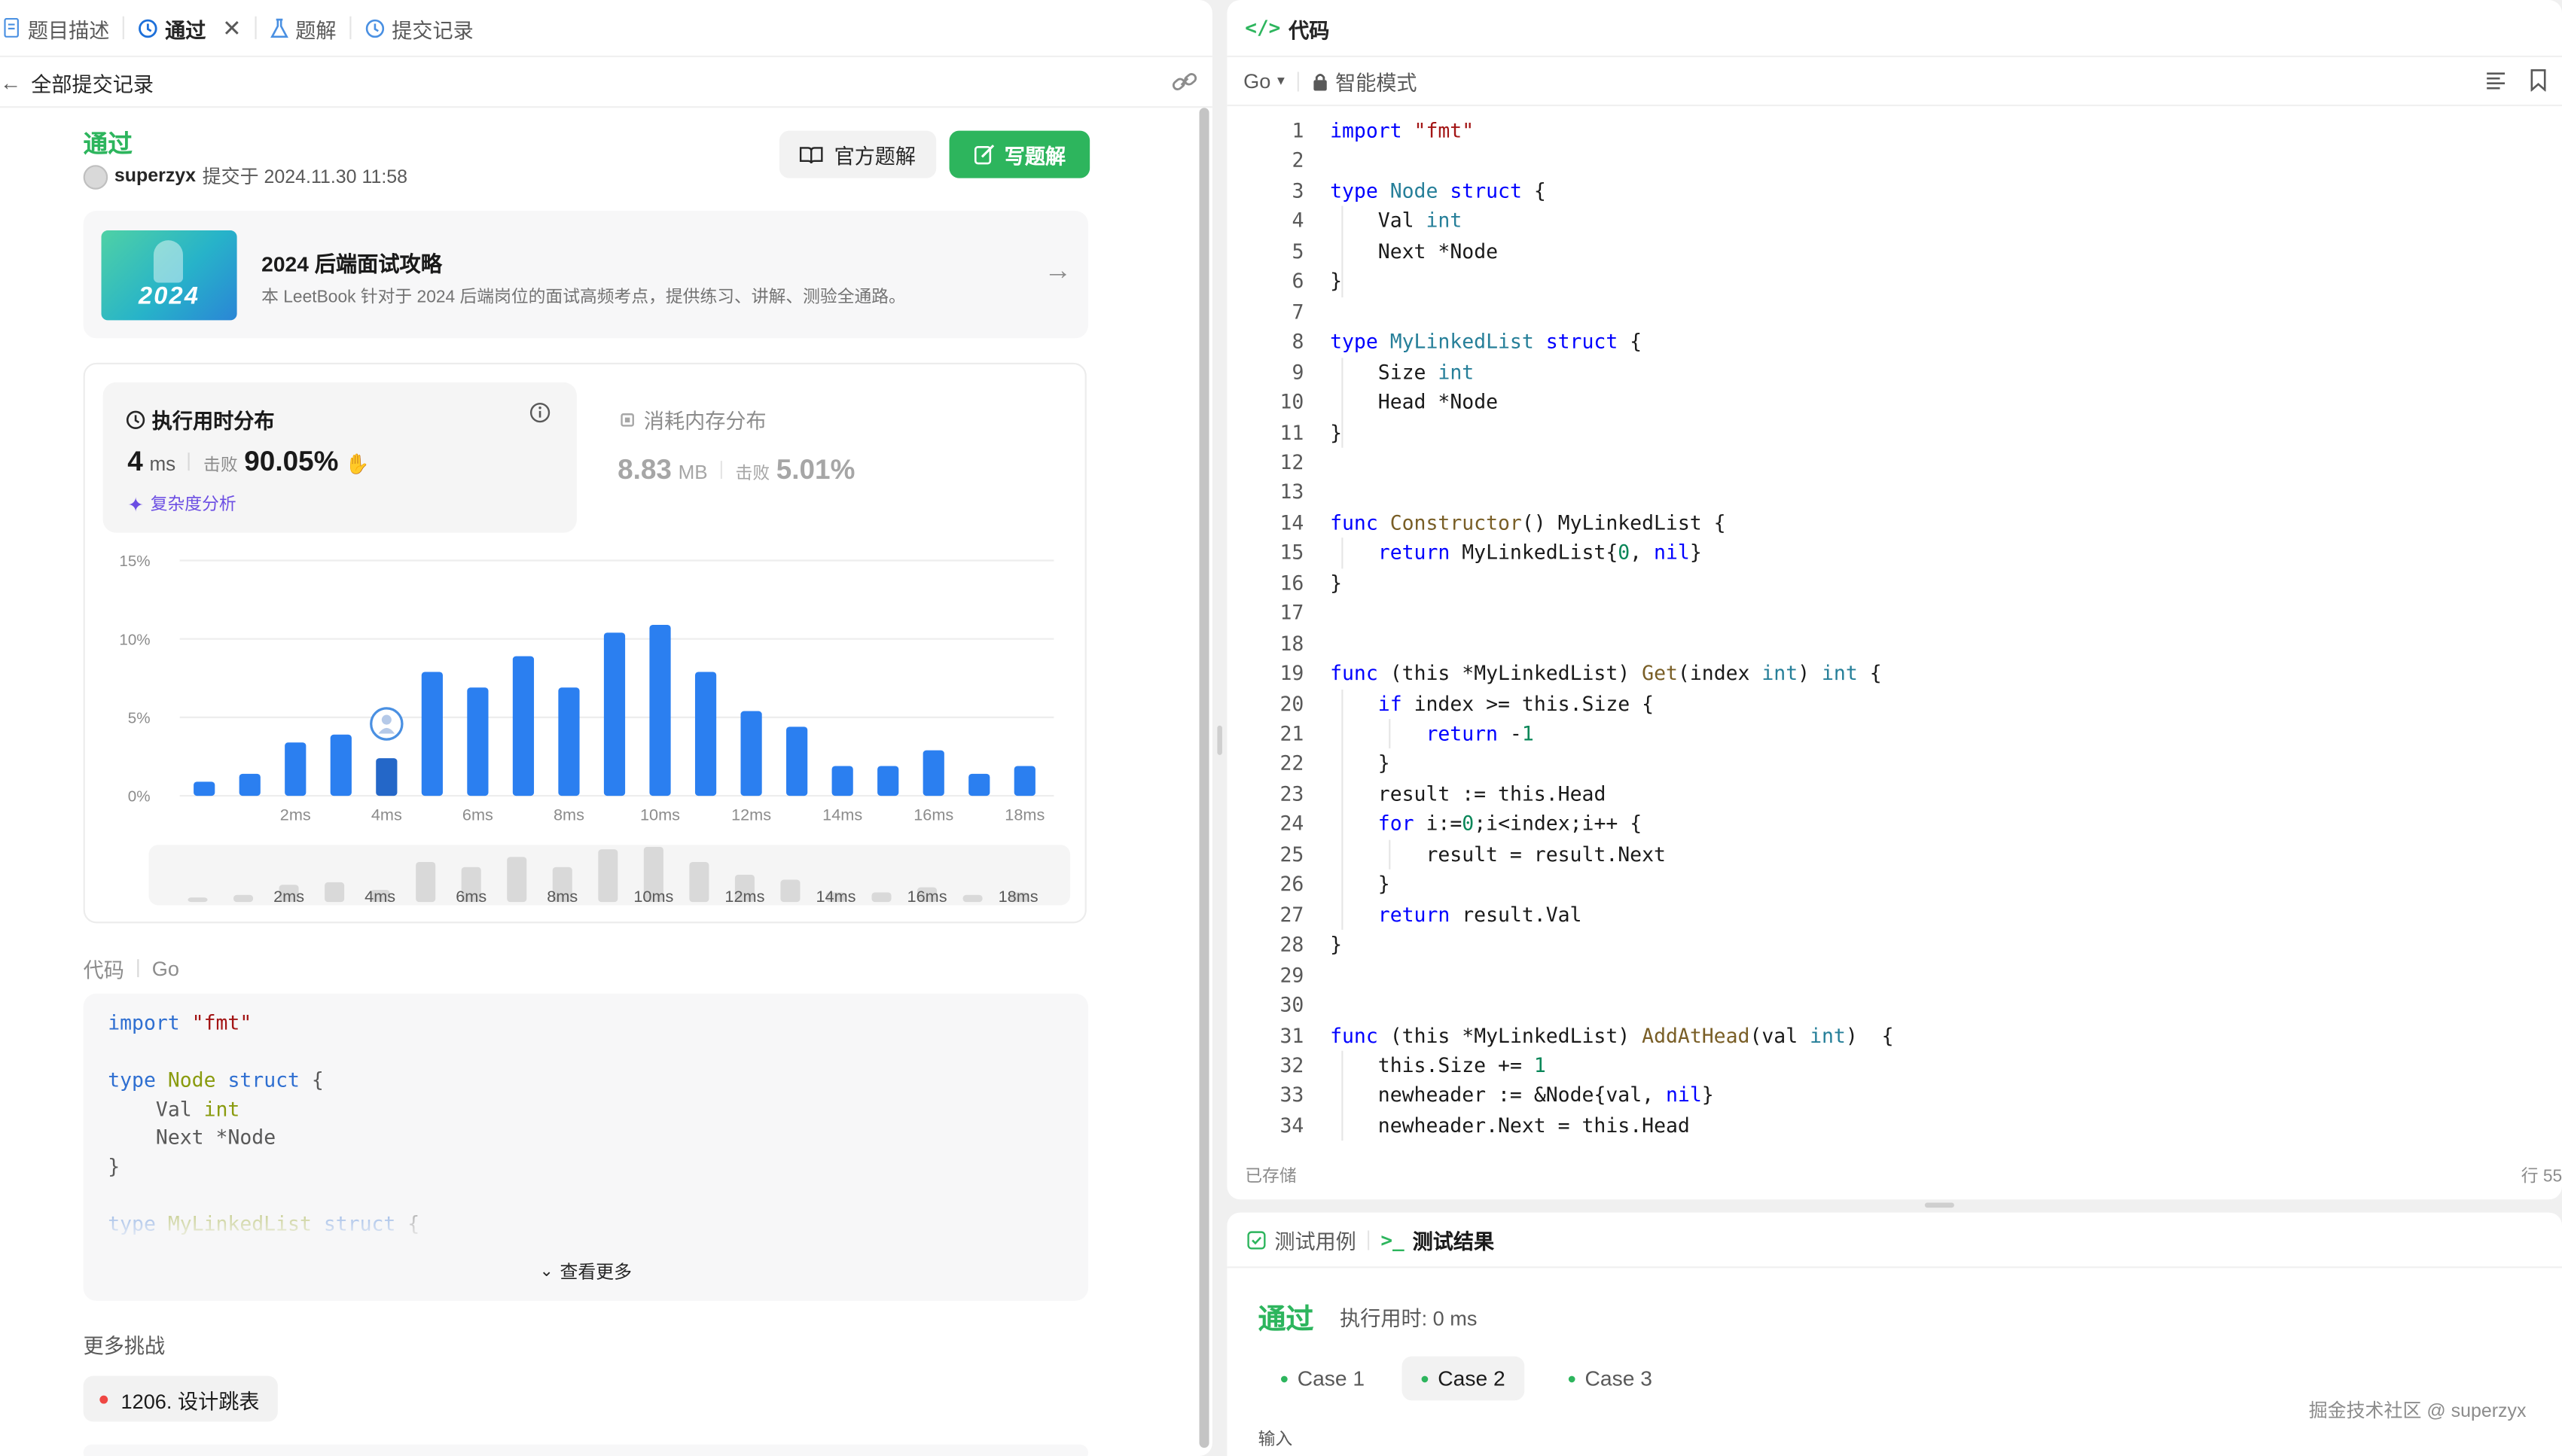 This screenshot has height=1456, width=2562. I want to click on line-number: 22, so click(1291, 763).